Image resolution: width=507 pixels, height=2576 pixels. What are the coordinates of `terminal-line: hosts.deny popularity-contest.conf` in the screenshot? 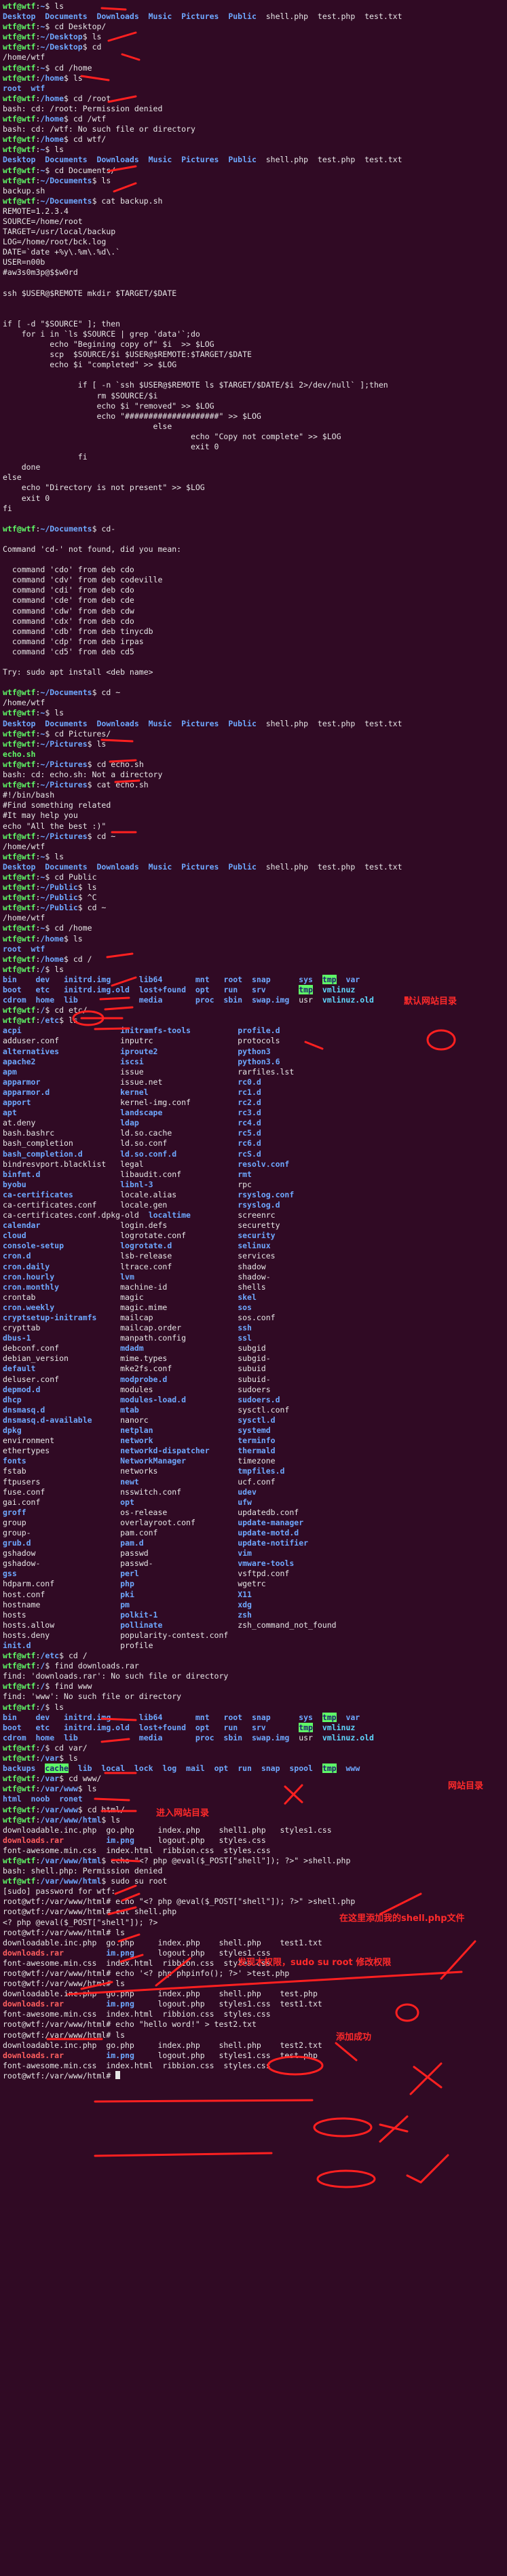 It's located at (253, 1635).